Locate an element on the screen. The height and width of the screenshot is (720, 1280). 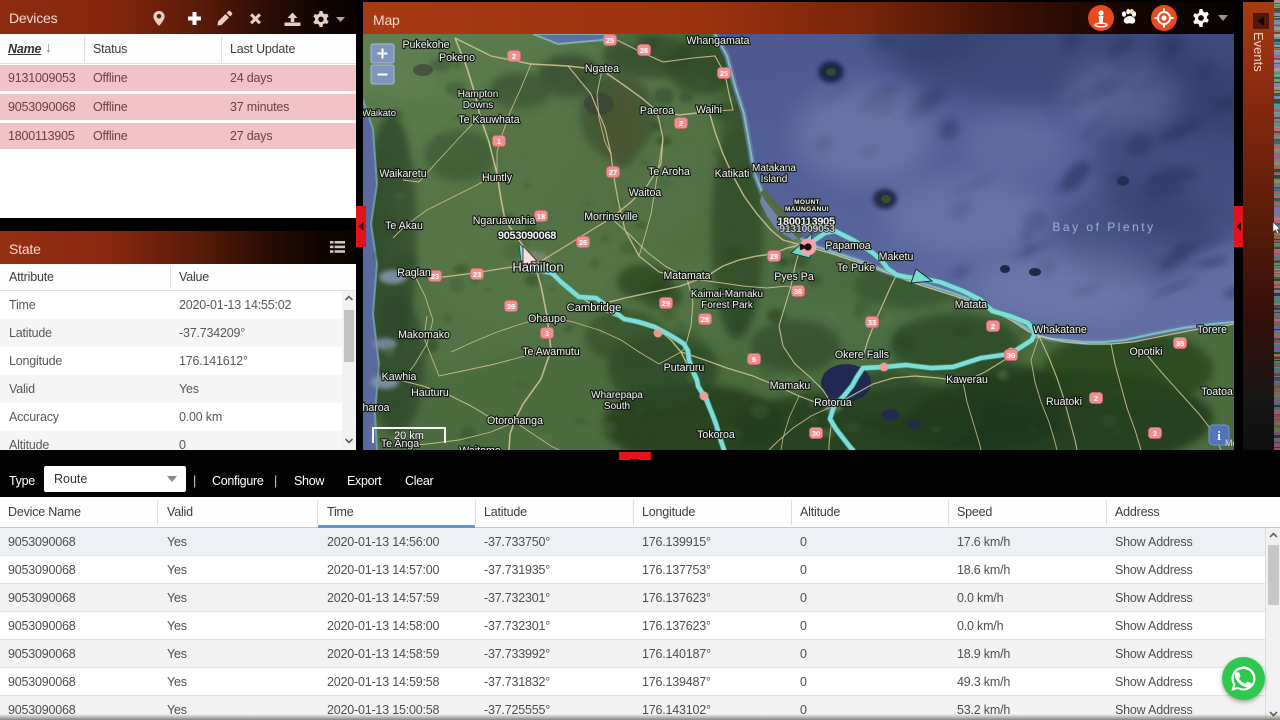
svg-text: Paeroa is located at coordinates (657, 111).